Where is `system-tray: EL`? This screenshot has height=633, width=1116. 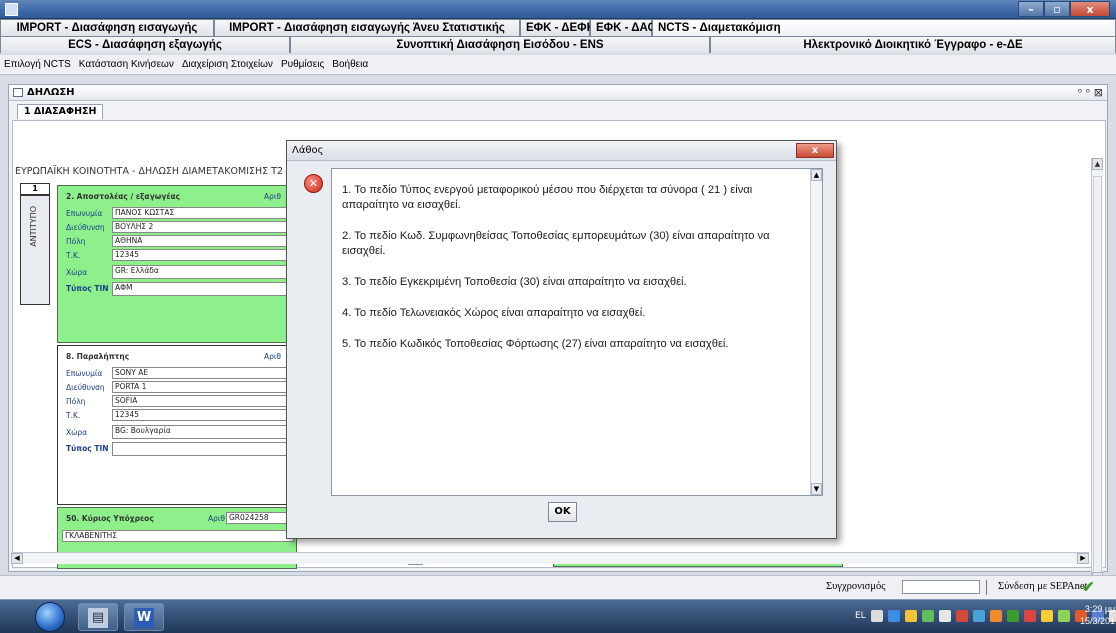 system-tray: EL is located at coordinates (985, 616).